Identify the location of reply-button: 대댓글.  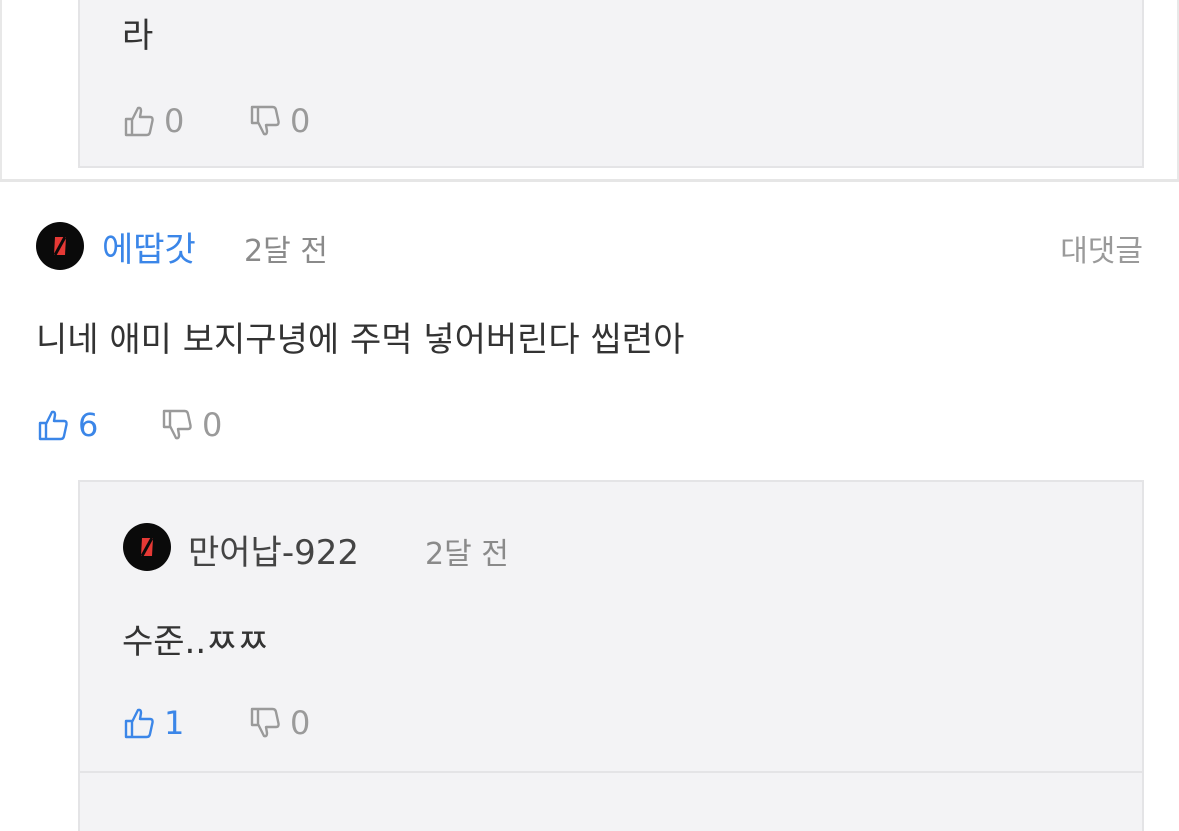
(1101, 248).